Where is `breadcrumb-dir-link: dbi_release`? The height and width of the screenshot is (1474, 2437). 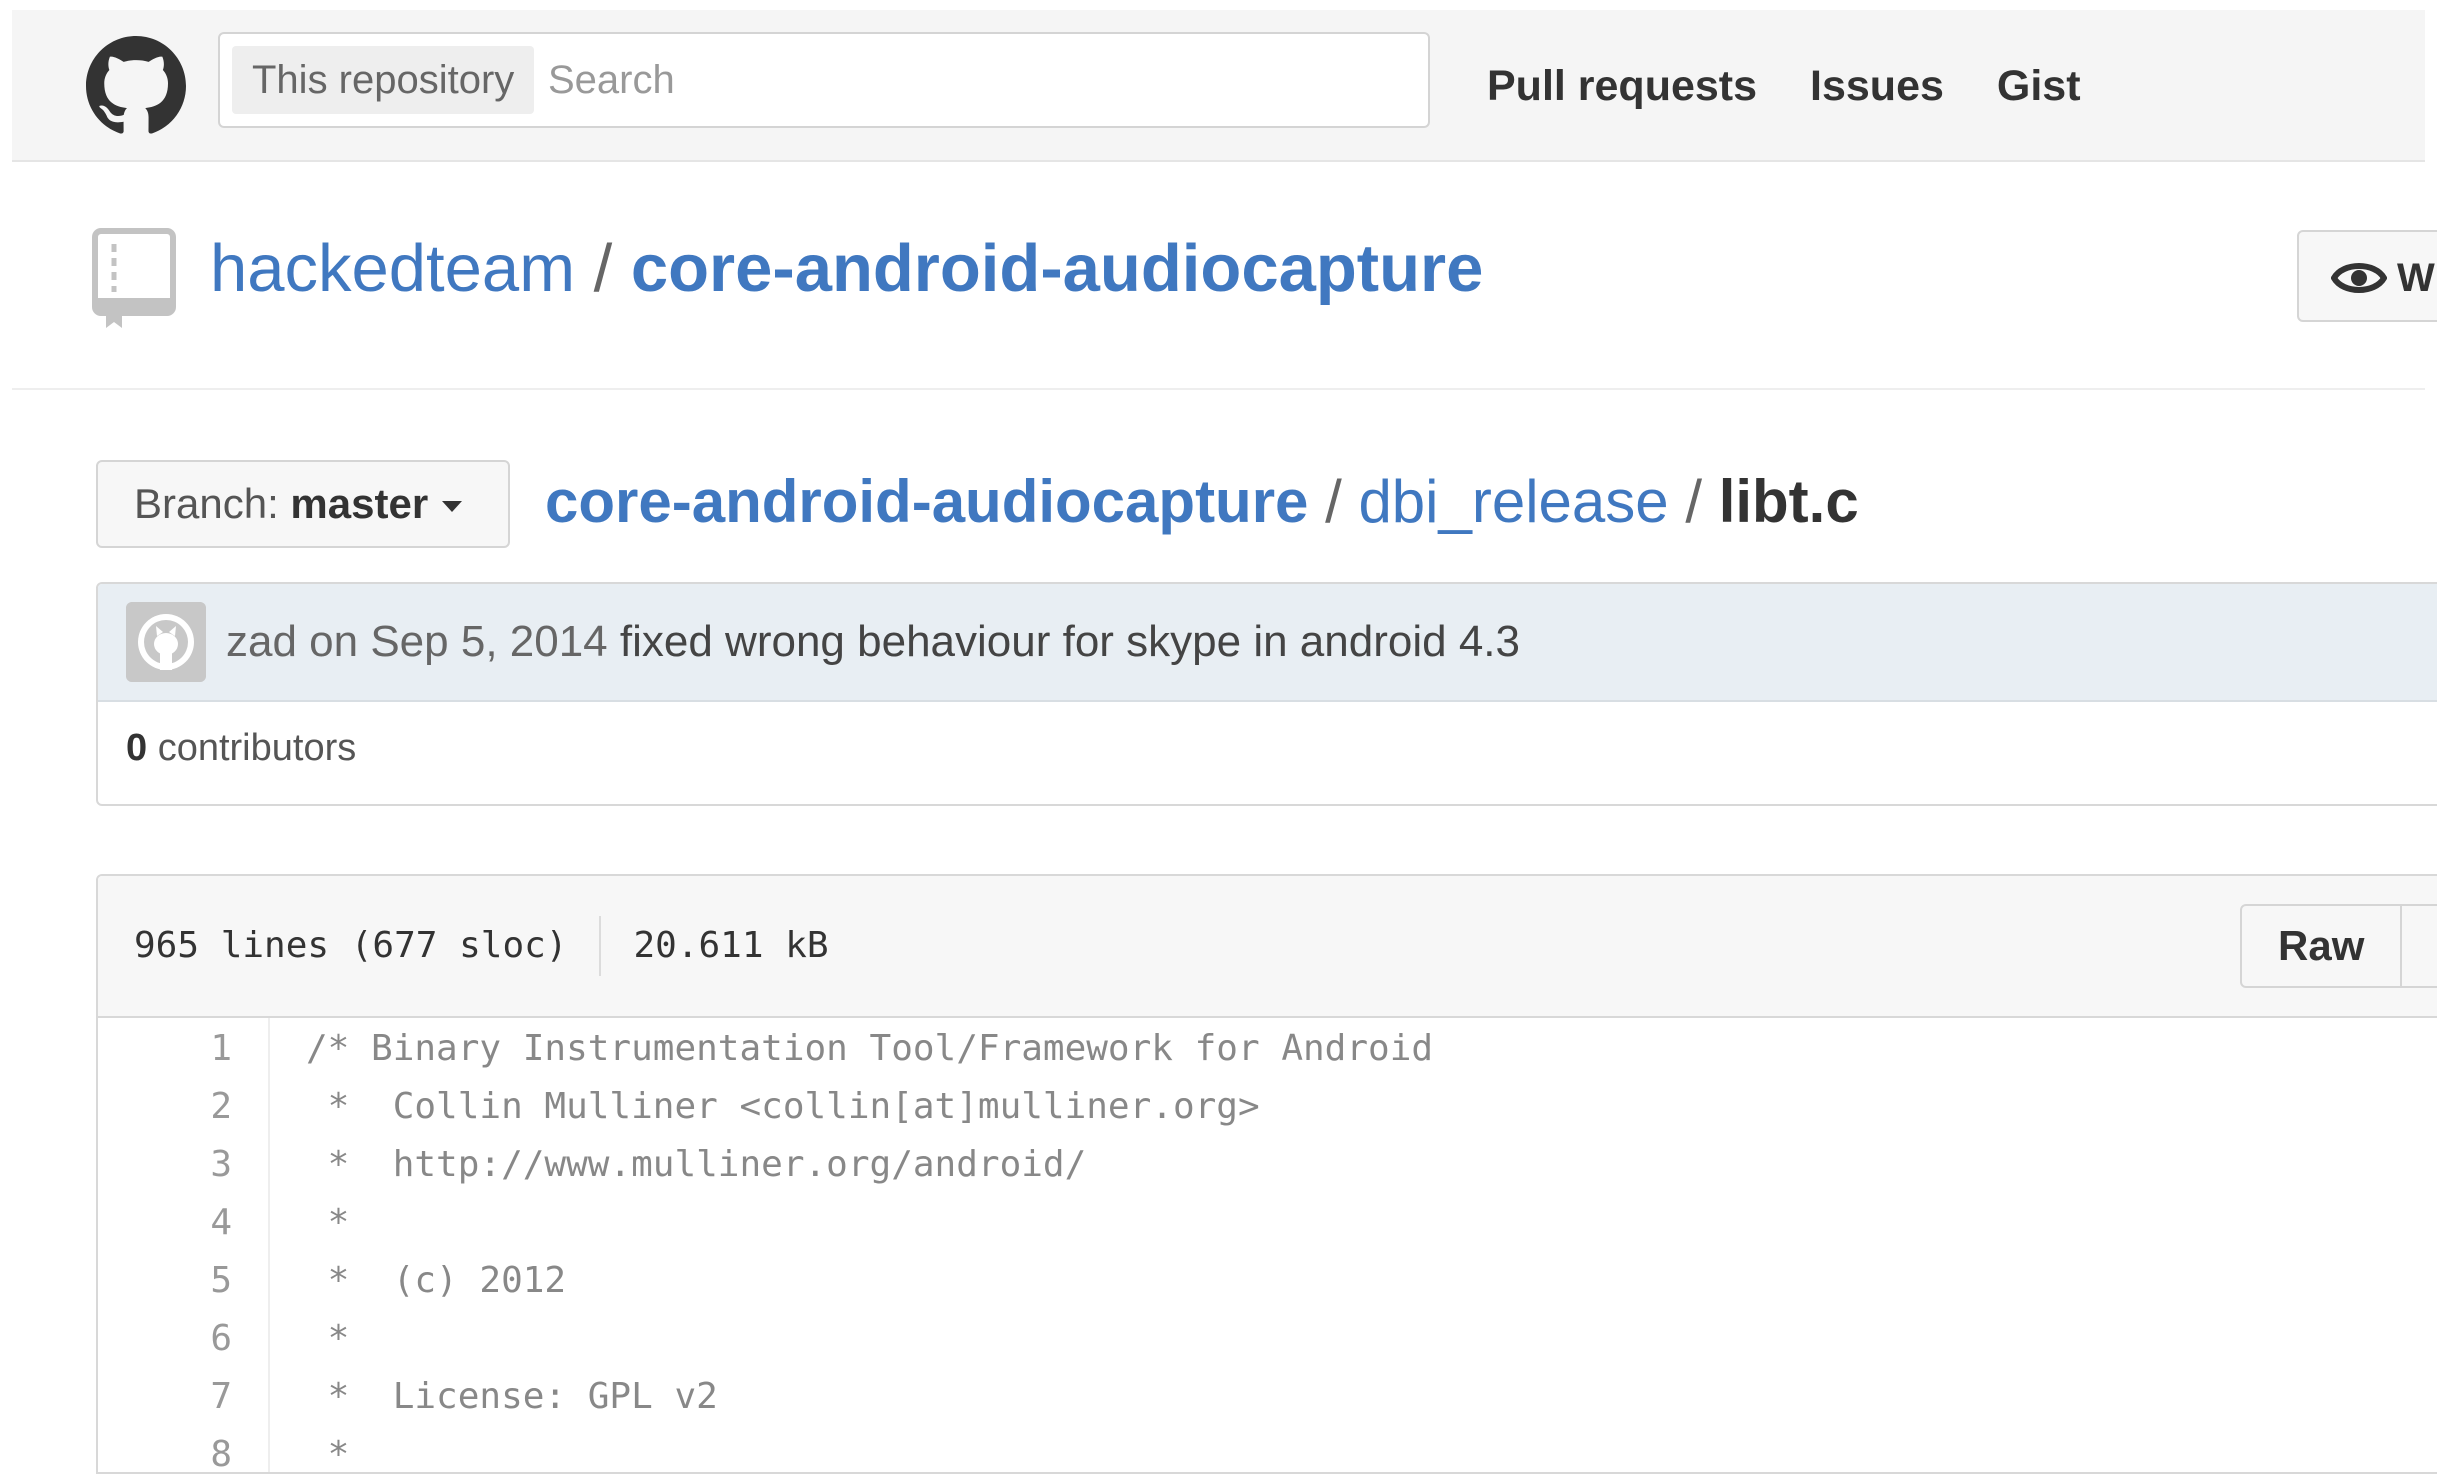
breadcrumb-dir-link: dbi_release is located at coordinates (1513, 501).